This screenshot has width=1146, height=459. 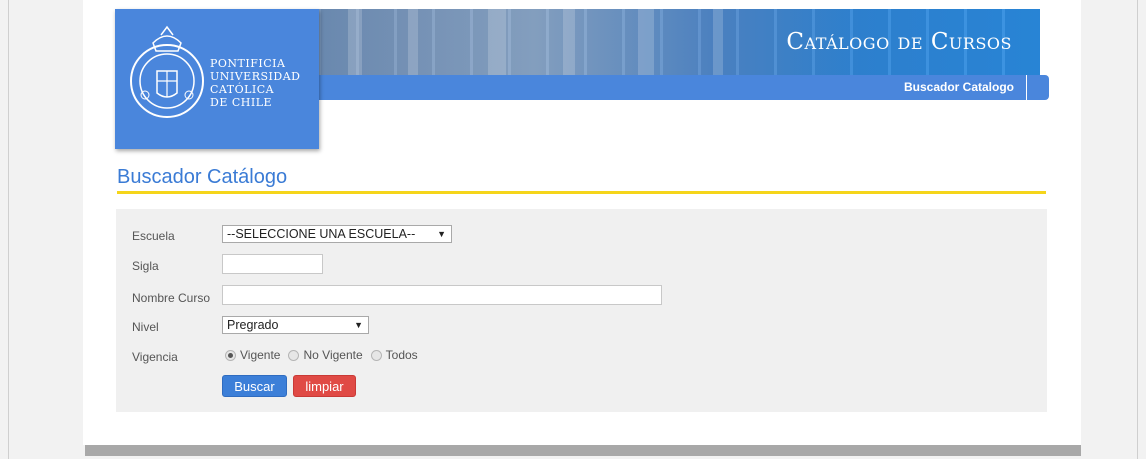 I want to click on nivel-select: Pregrado ▼, so click(x=295, y=325).